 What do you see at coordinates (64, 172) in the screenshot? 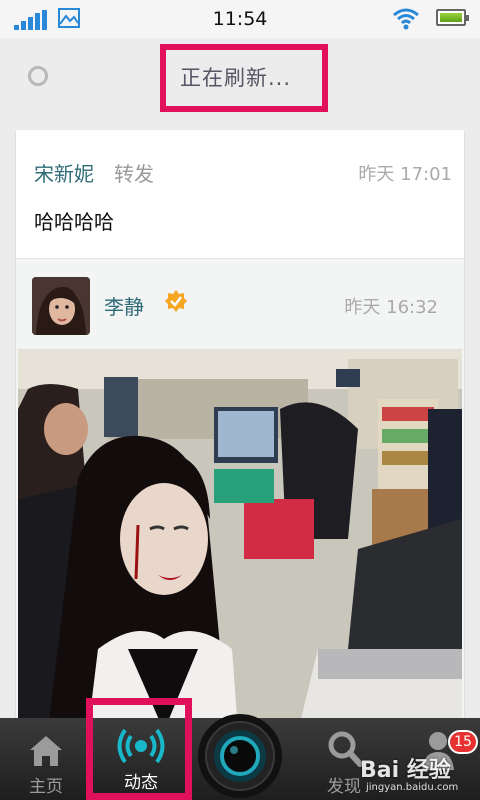
I see `post-author: 宋新妮` at bounding box center [64, 172].